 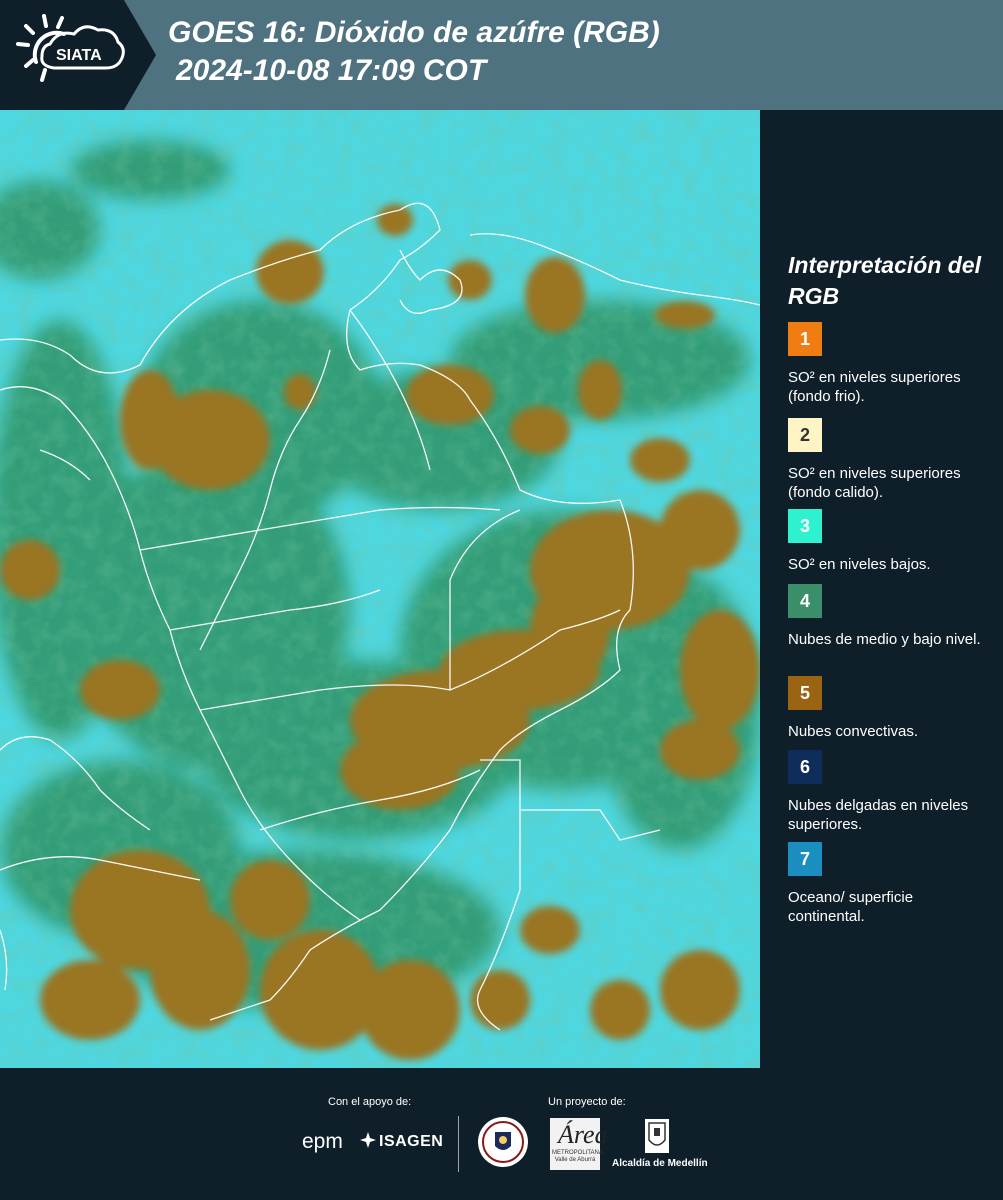 I want to click on epm-logo: epm, so click(x=322, y=1141).